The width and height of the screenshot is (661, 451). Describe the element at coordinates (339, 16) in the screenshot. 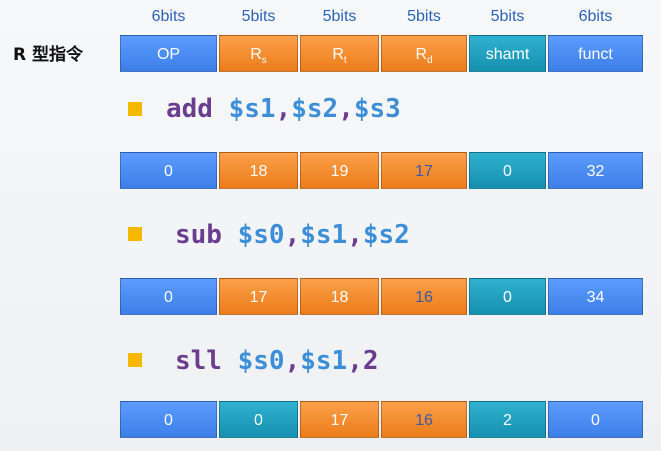

I see `bits-label-rt: 5bits` at that location.